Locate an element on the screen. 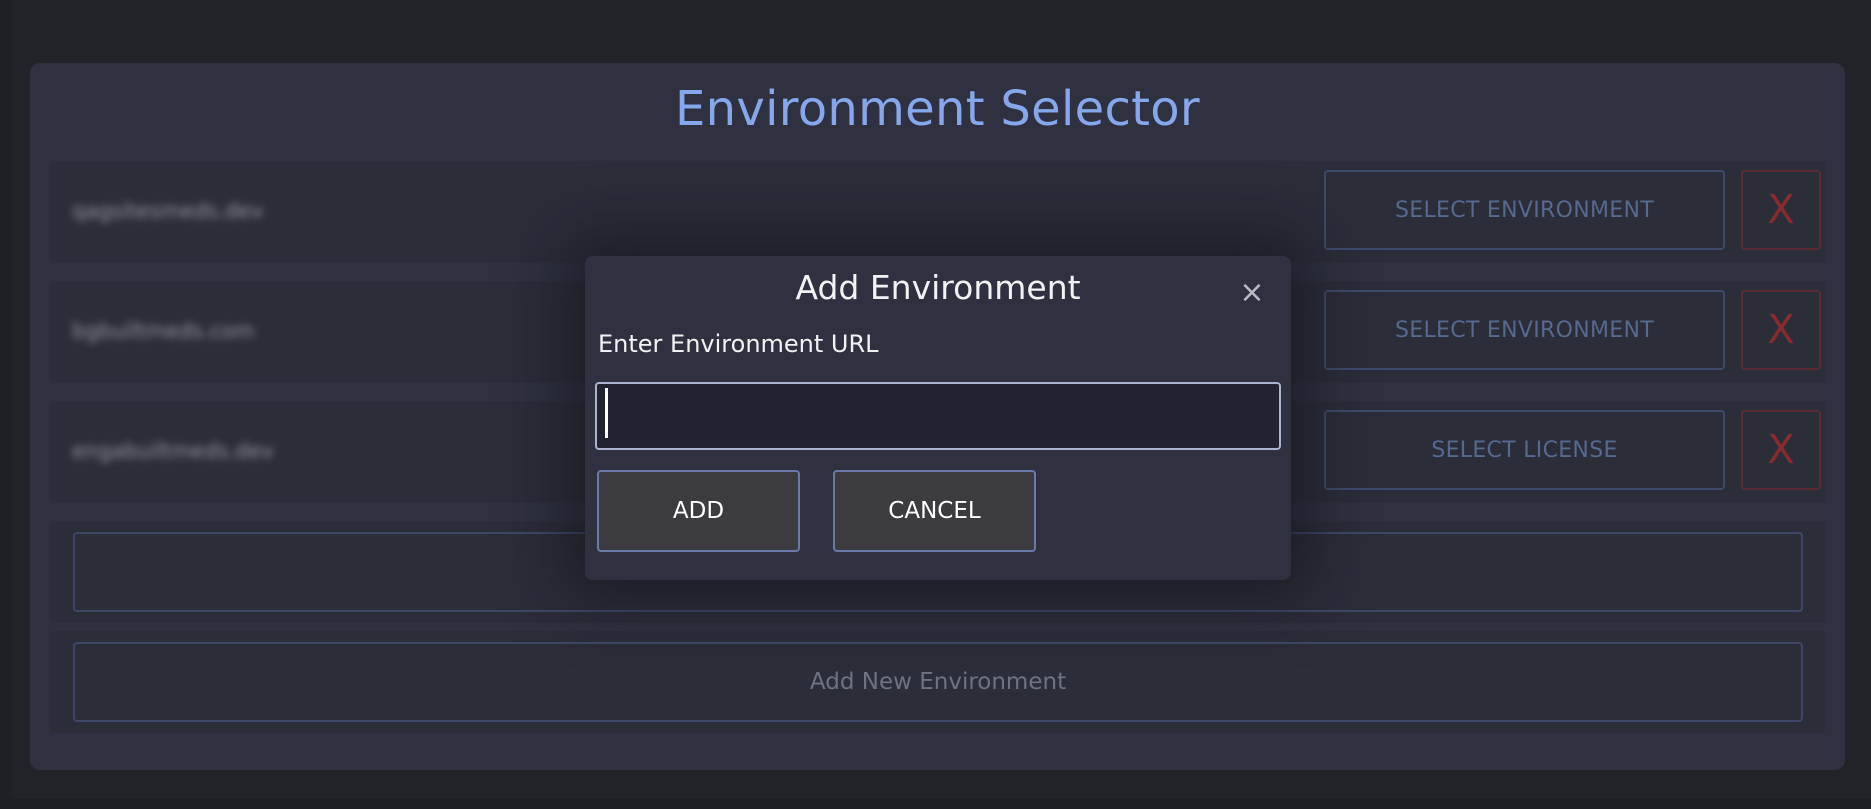 This screenshot has width=1871, height=809. environment-url: engabuiltmeds.dev is located at coordinates (173, 451).